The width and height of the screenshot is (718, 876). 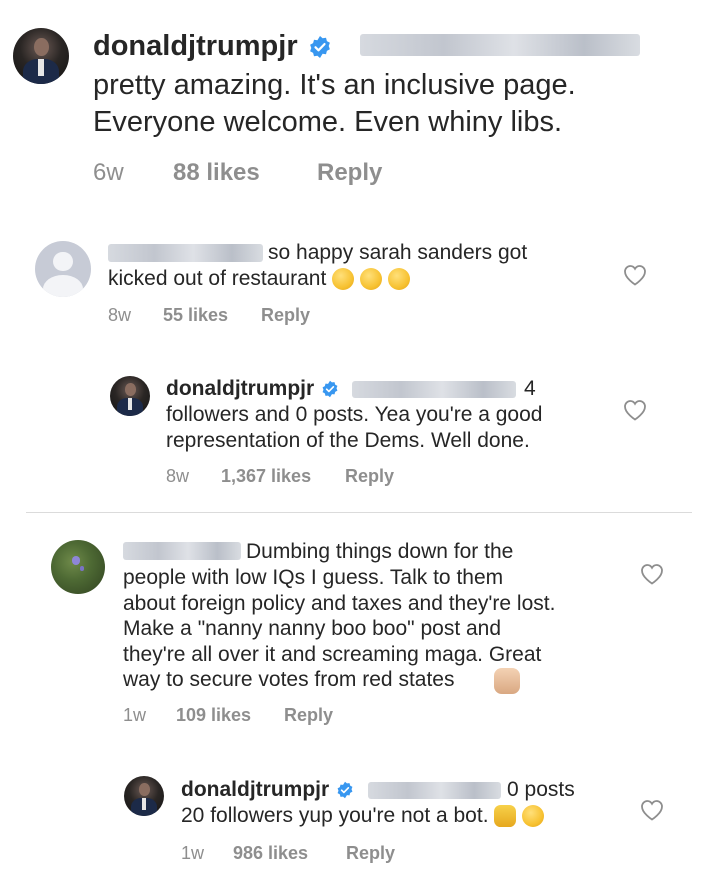 What do you see at coordinates (195, 315) in the screenshot?
I see `comment1-likes: 55 likes` at bounding box center [195, 315].